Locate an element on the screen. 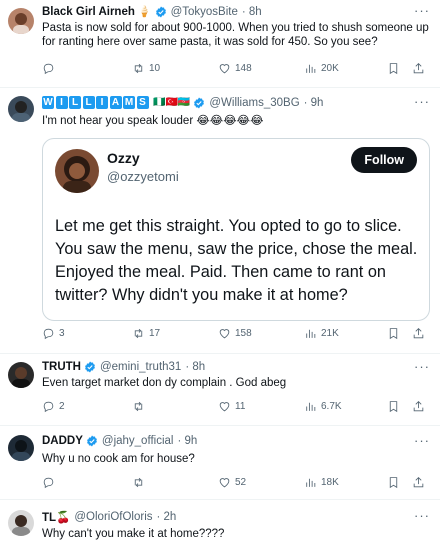  tweet-text: Why can't you make it at home???? is located at coordinates (133, 534).